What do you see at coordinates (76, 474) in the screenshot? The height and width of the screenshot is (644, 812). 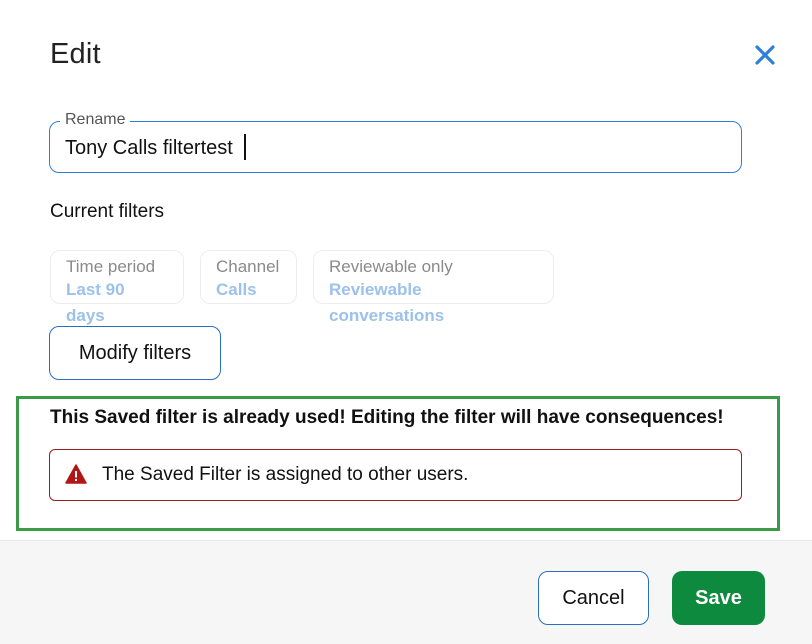 I see `warning-triangle-icon` at bounding box center [76, 474].